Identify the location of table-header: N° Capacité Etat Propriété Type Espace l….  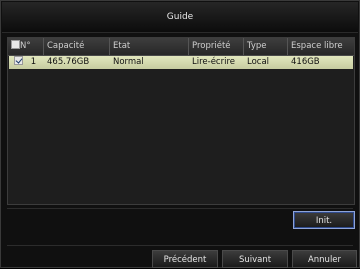
(181, 47).